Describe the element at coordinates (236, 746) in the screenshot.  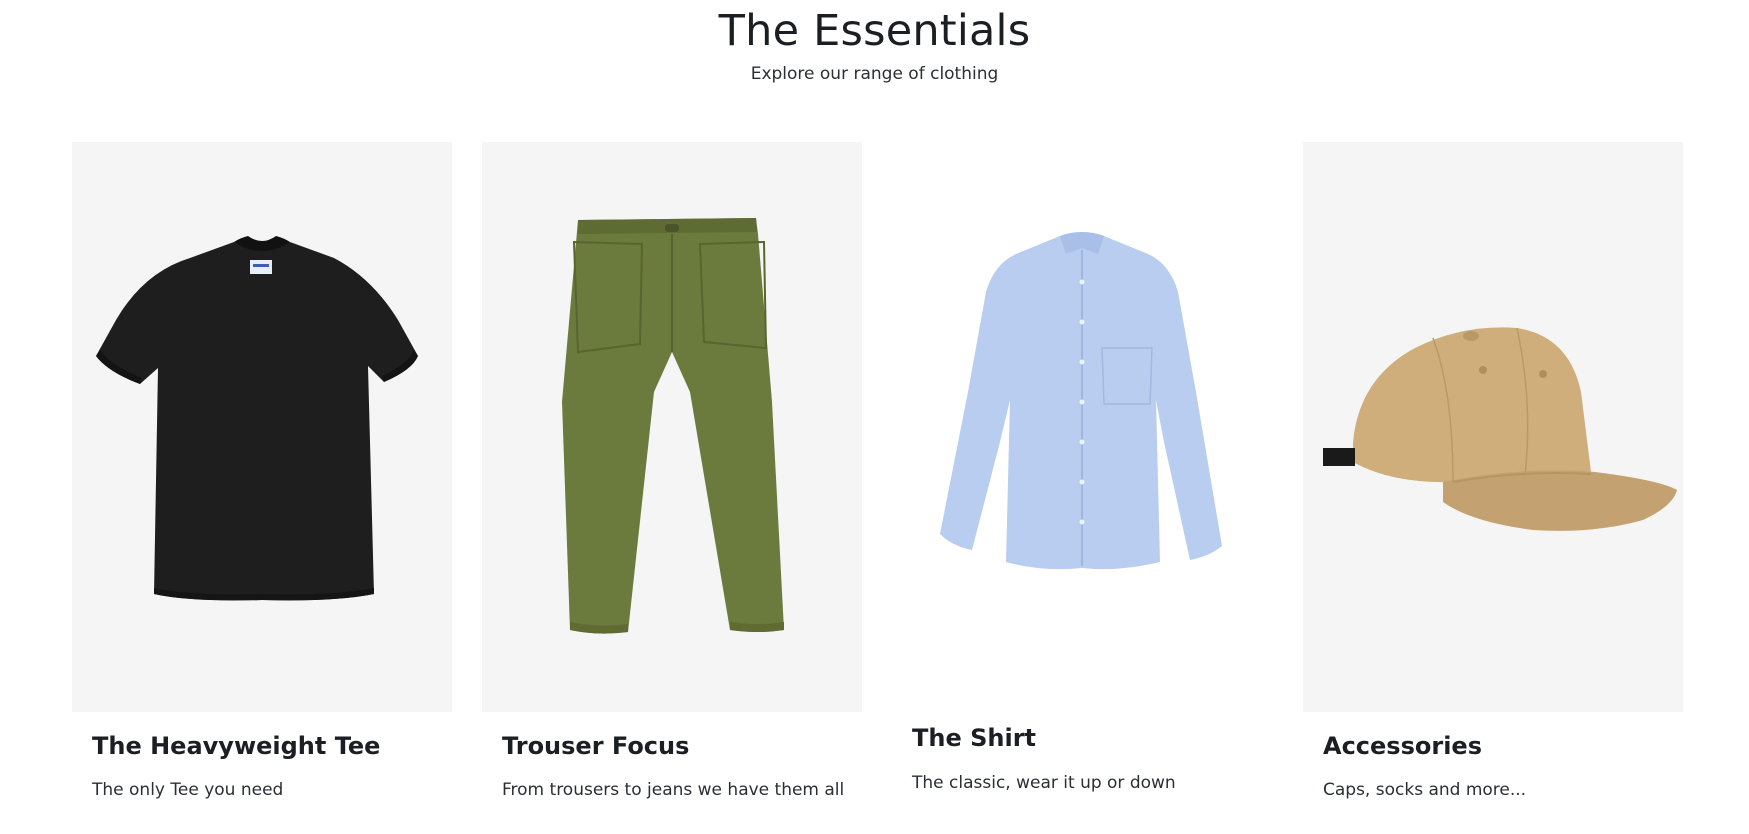
I see `card-title: The Heavyweight Tee` at that location.